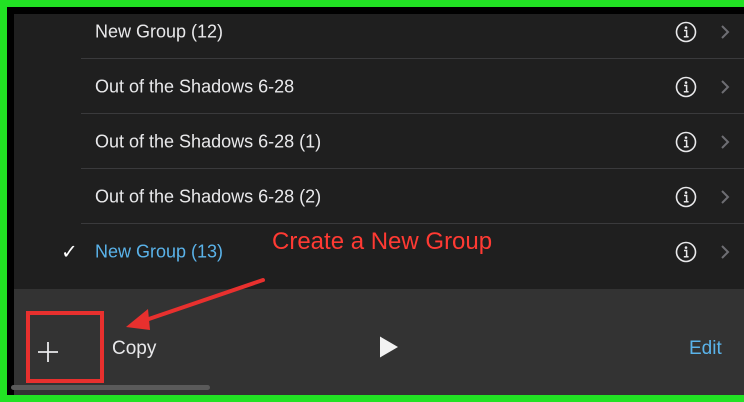 The height and width of the screenshot is (402, 744). I want to click on annotation-text: Create a New Group, so click(382, 241).